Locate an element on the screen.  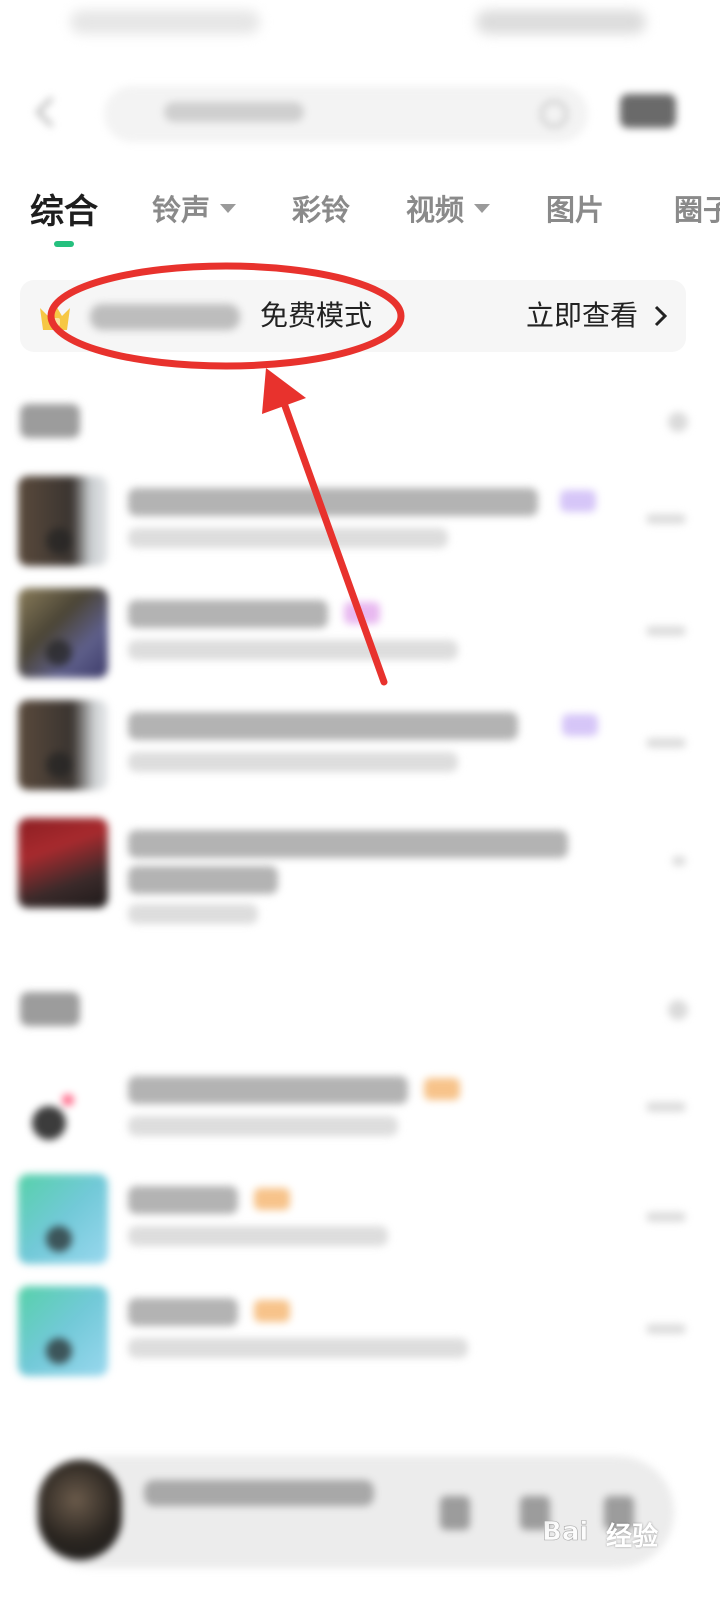
search-query is located at coordinates (234, 112).